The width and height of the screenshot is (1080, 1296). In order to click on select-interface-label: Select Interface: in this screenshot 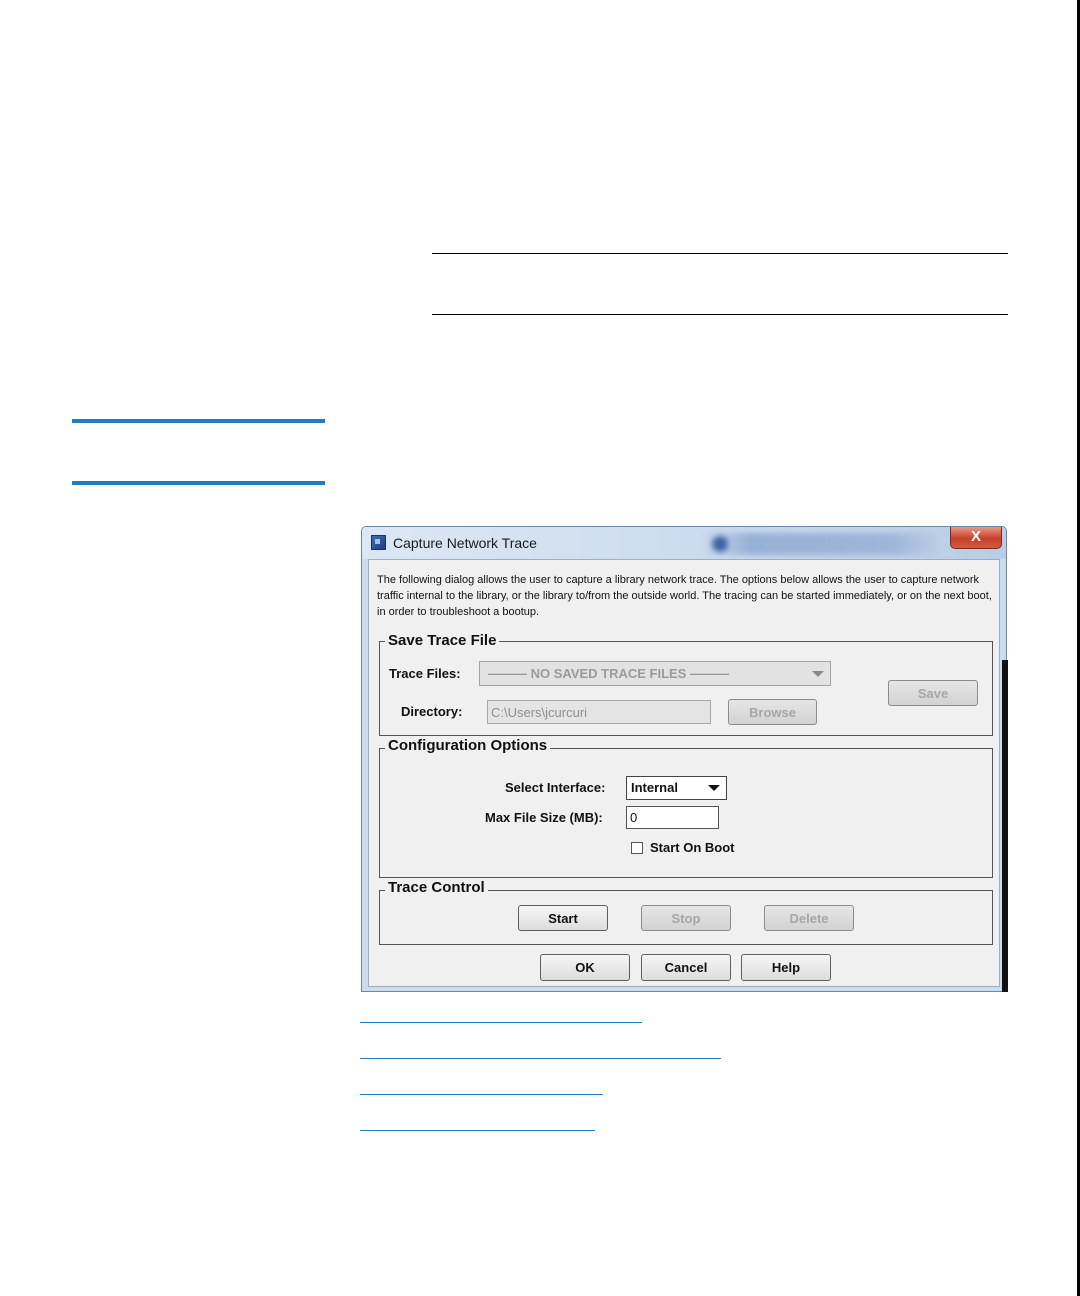, I will do `click(555, 787)`.